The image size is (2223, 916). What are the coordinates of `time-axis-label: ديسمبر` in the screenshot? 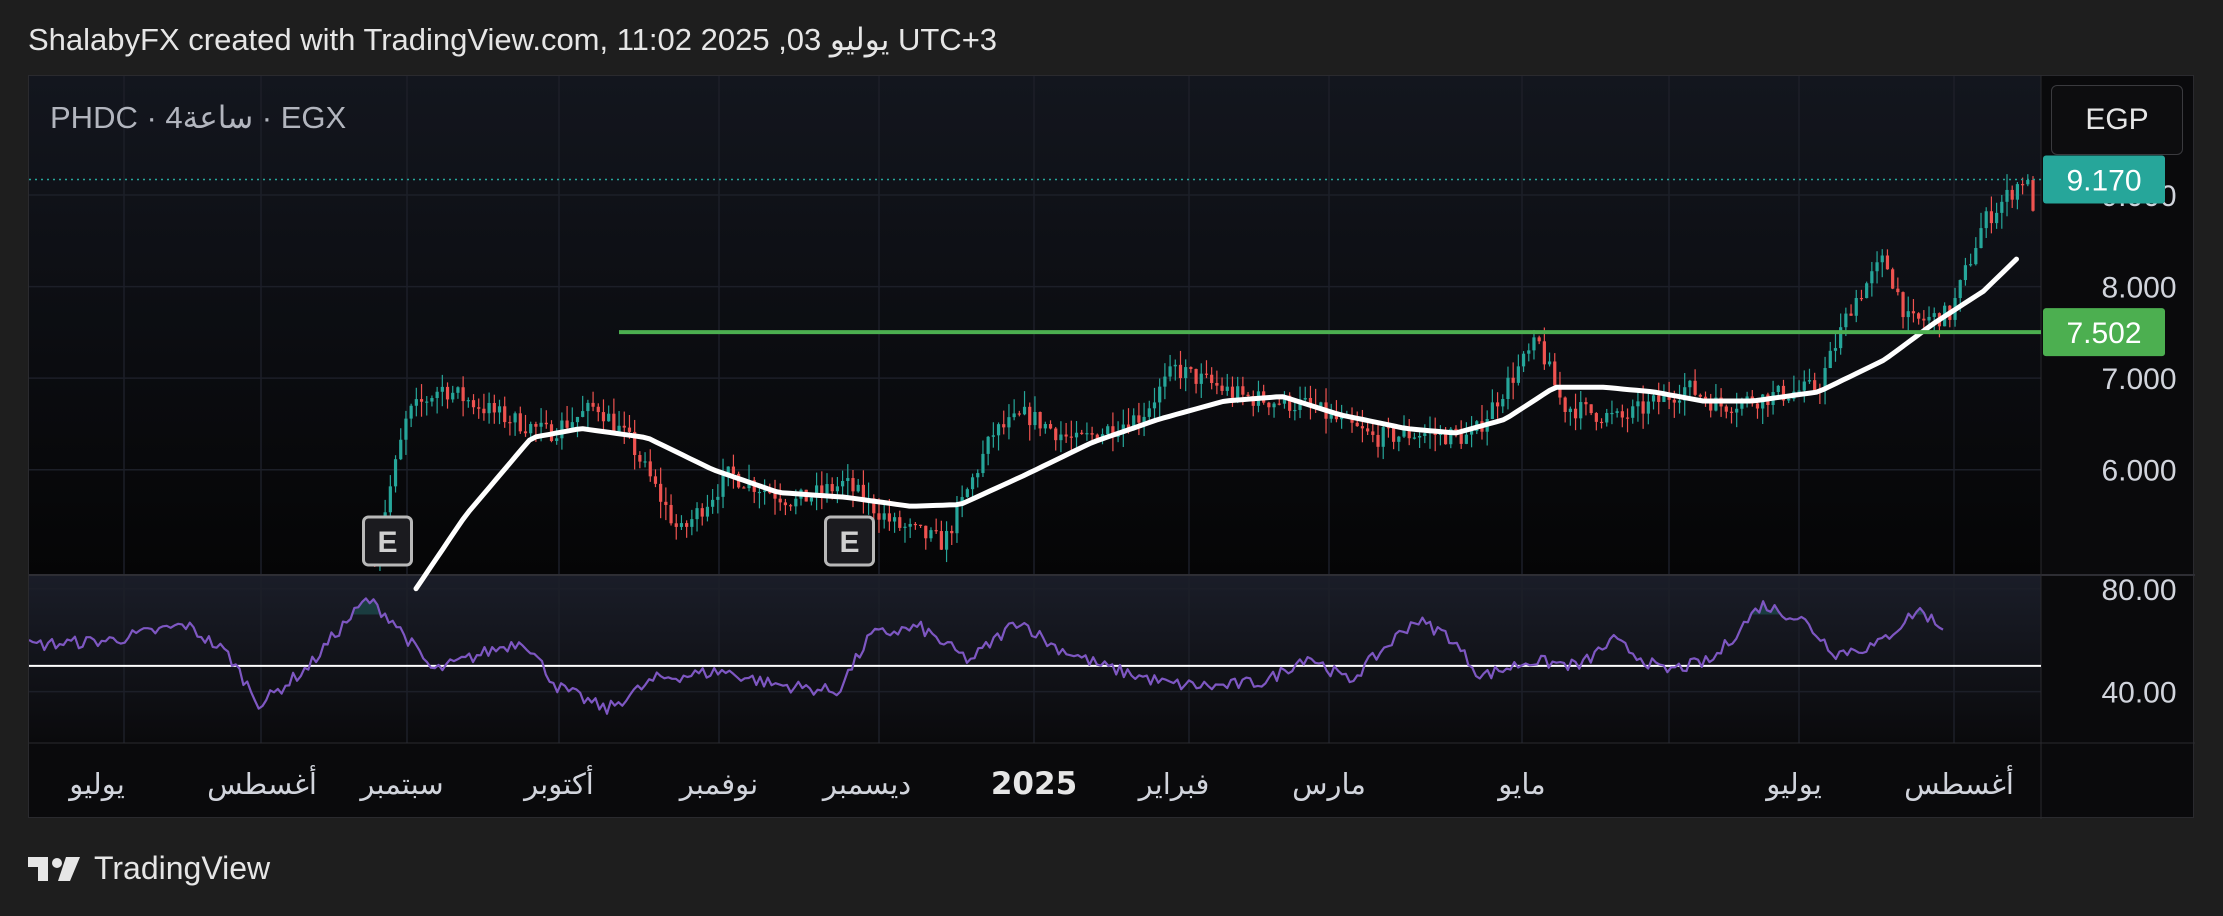 It's located at (866, 784).